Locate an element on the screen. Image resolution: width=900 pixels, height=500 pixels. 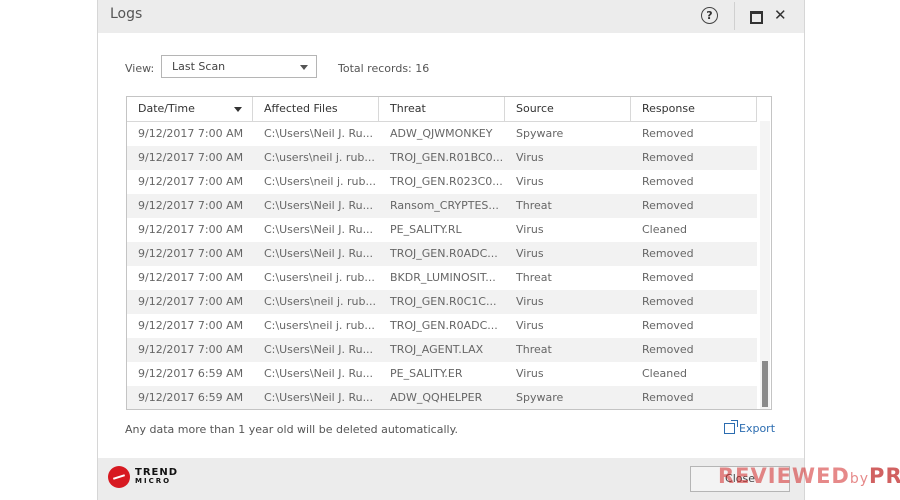
table-scrollbar is located at coordinates (765, 265).